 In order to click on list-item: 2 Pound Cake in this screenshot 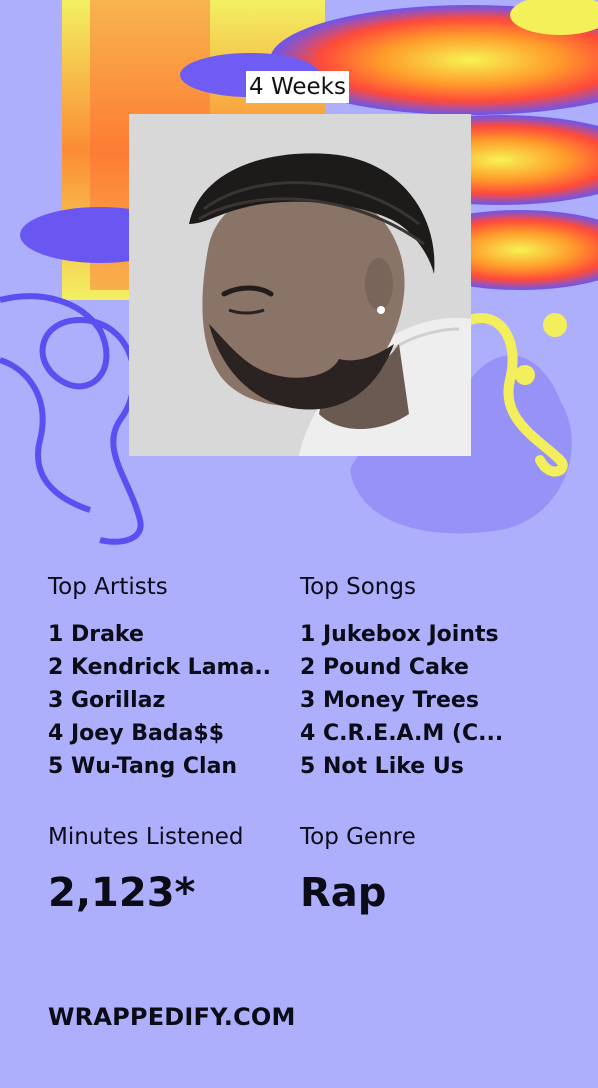, I will do `click(384, 667)`.